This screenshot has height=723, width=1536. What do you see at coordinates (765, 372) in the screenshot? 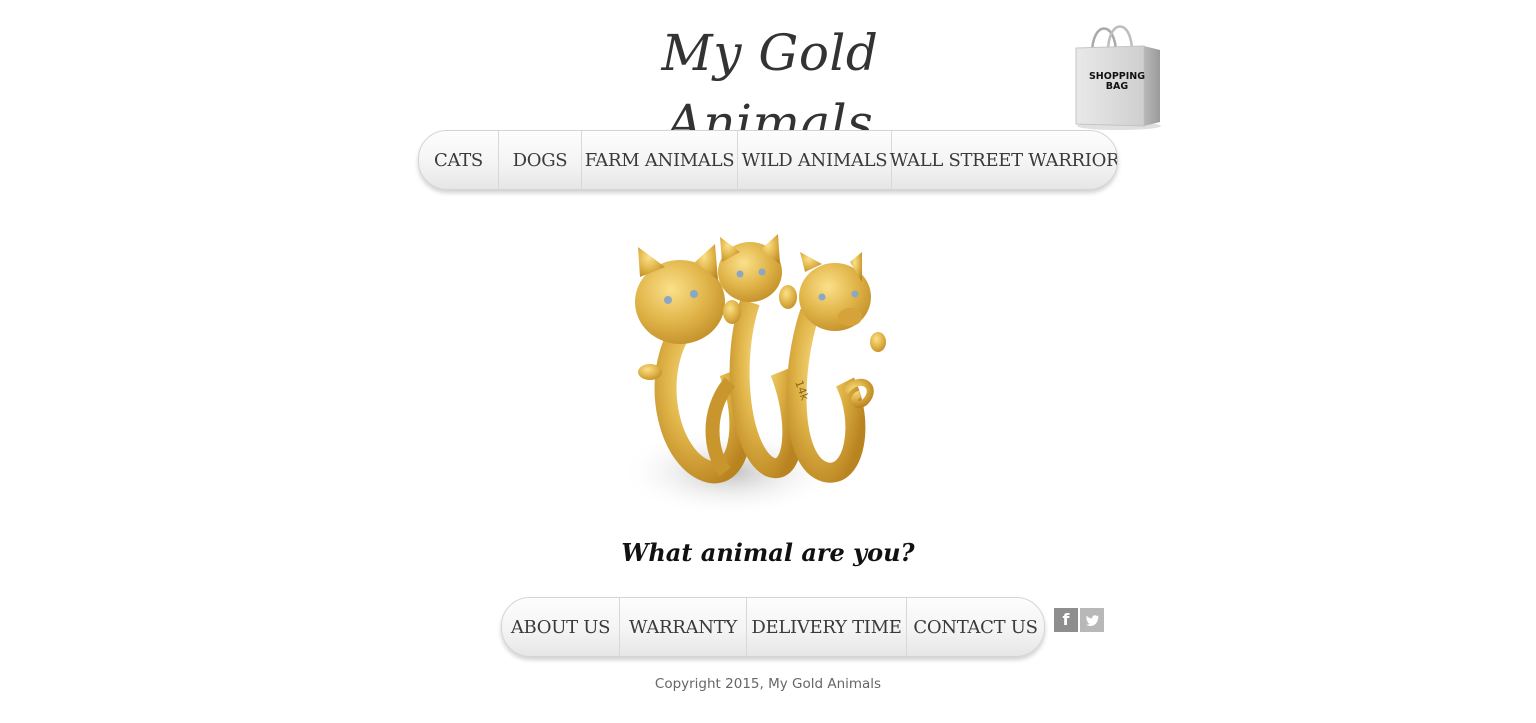
I see `hero-image-gold-animal-rings: 14k` at bounding box center [765, 372].